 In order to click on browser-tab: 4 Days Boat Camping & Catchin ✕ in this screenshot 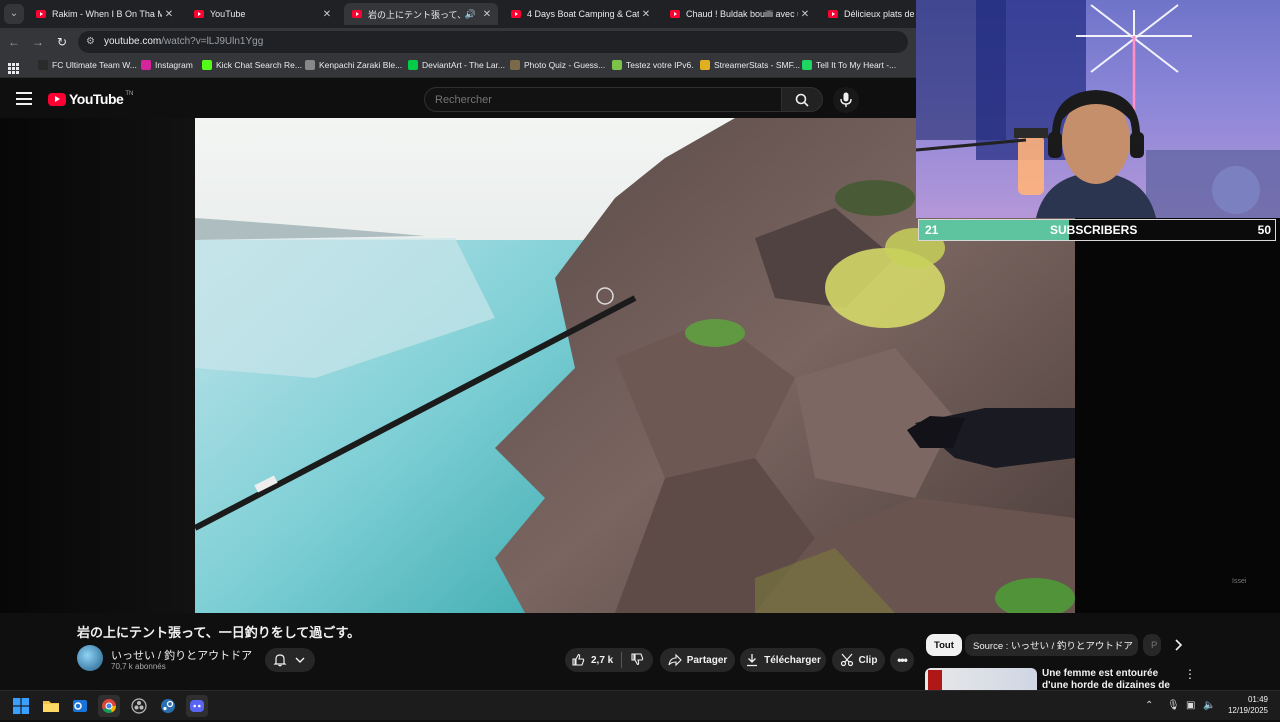, I will do `click(580, 14)`.